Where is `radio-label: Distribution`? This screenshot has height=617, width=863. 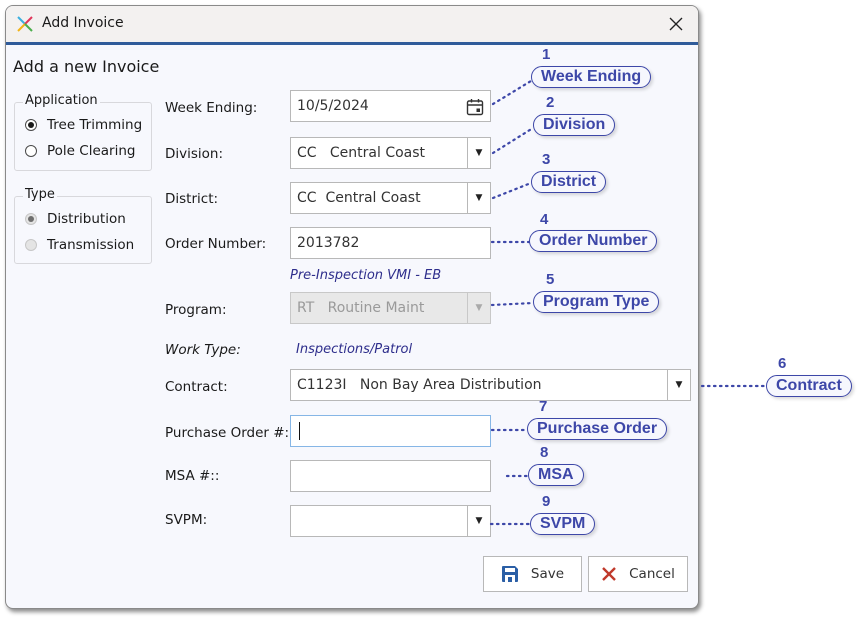
radio-label: Distribution is located at coordinates (86, 219).